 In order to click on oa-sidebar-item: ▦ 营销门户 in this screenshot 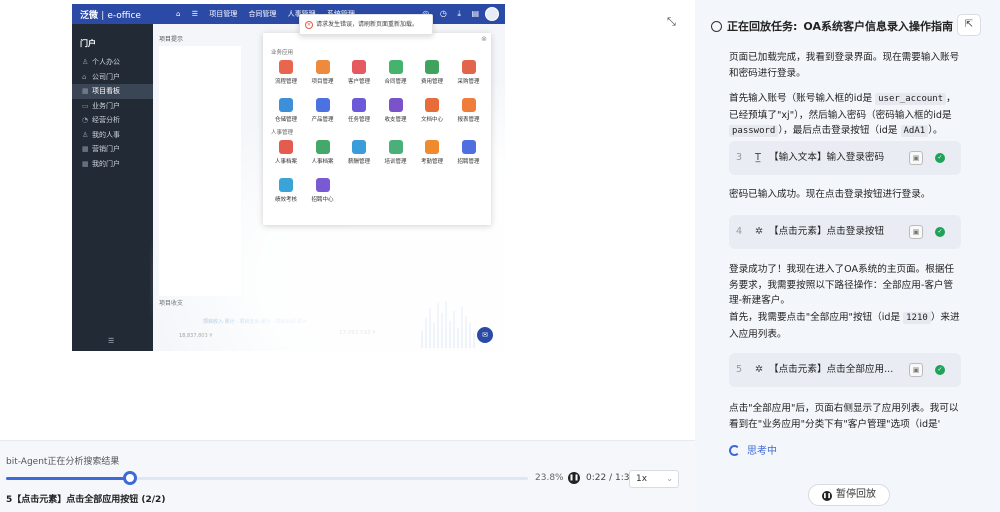, I will do `click(112, 149)`.